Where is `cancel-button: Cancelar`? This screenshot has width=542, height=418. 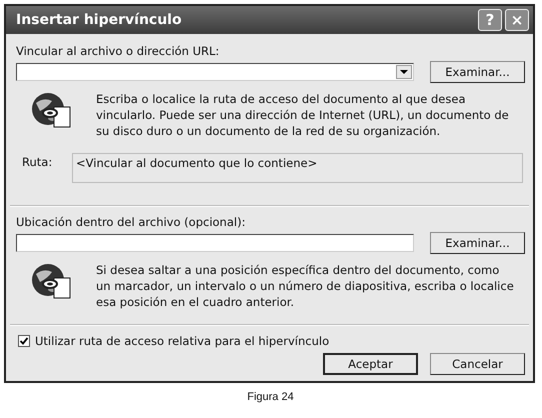
cancel-button: Cancelar is located at coordinates (477, 364).